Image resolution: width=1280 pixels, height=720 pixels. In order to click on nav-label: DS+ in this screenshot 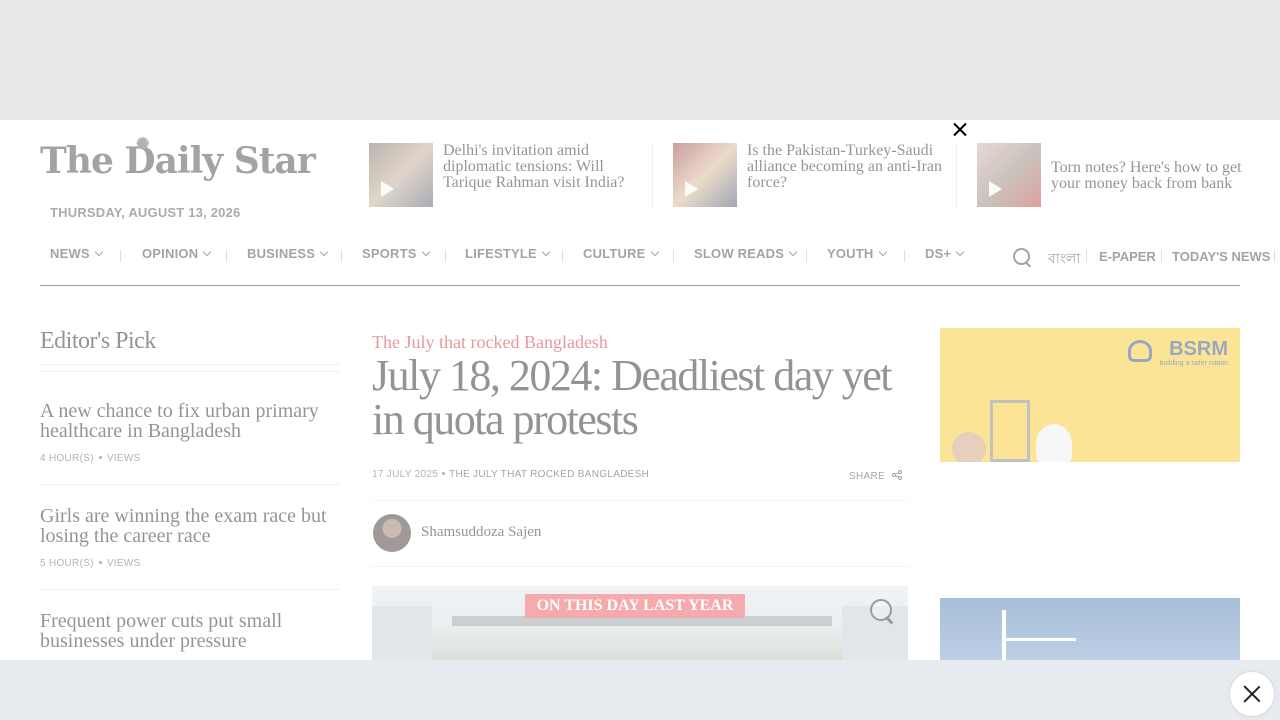, I will do `click(938, 253)`.